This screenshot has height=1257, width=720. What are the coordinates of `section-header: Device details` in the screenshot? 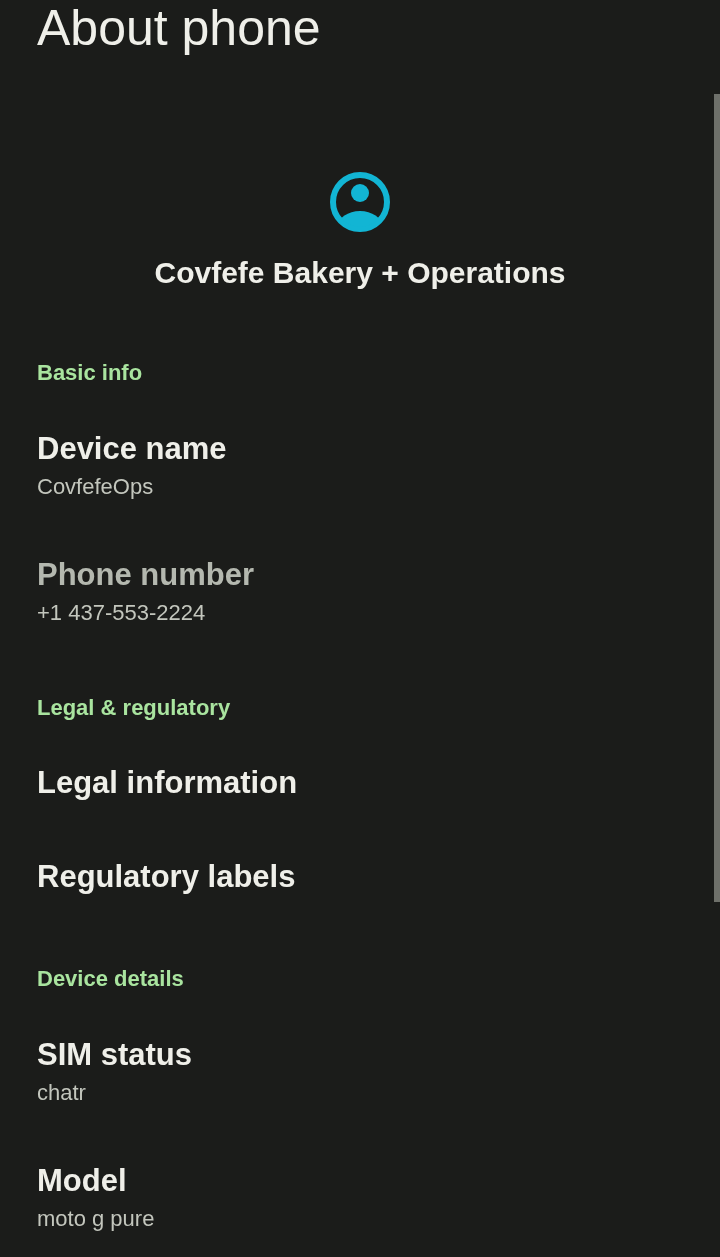 It's located at (110, 979).